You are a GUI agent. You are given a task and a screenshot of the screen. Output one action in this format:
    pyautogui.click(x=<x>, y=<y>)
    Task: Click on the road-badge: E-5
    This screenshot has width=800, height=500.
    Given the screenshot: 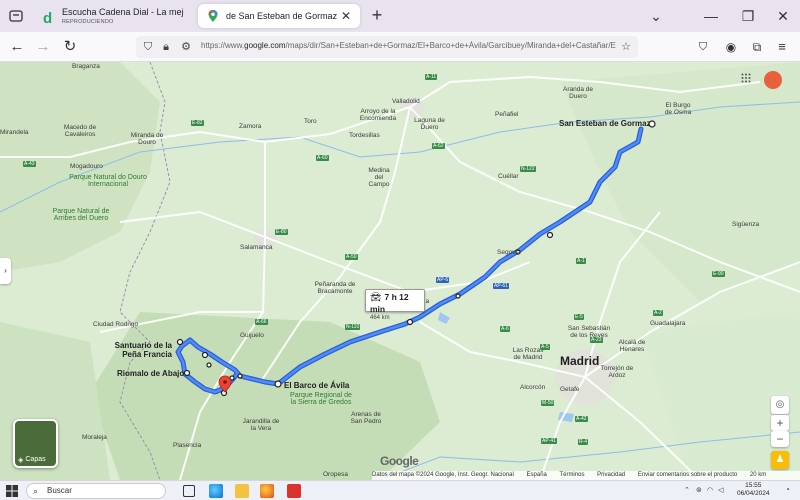 What is the action you would take?
    pyautogui.click(x=579, y=317)
    